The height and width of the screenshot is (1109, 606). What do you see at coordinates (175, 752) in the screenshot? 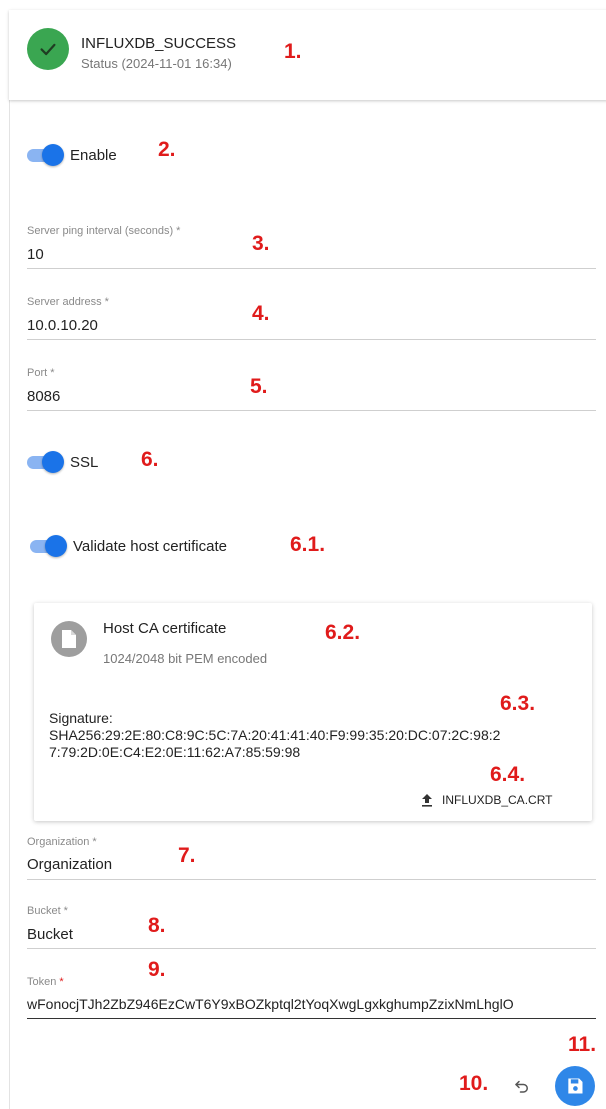
I see `signature-line-2: 7:79:2D:0E:C4:E2:0E:11:62:A7:85:59:98` at bounding box center [175, 752].